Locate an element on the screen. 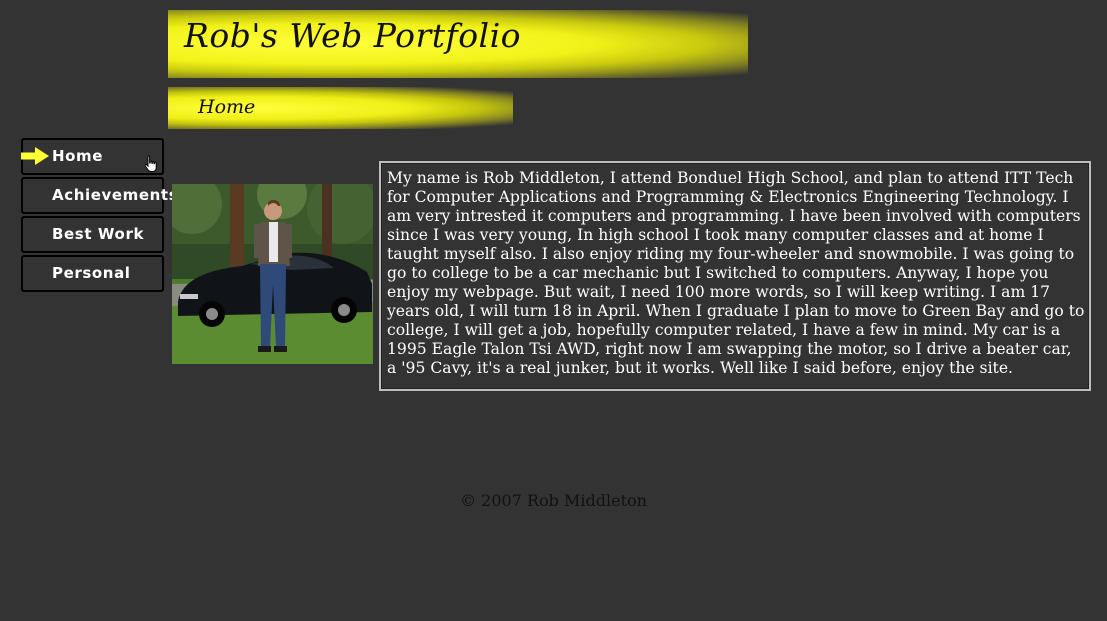  profile-photo is located at coordinates (272, 274).